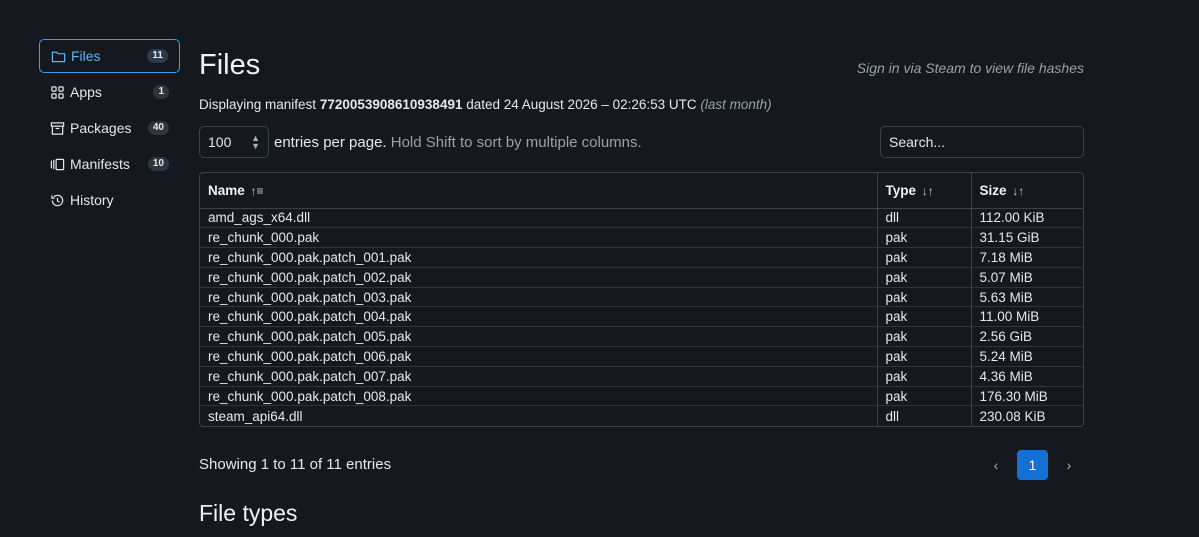 The height and width of the screenshot is (537, 1199). Describe the element at coordinates (158, 128) in the screenshot. I see `count-badge: 40` at that location.